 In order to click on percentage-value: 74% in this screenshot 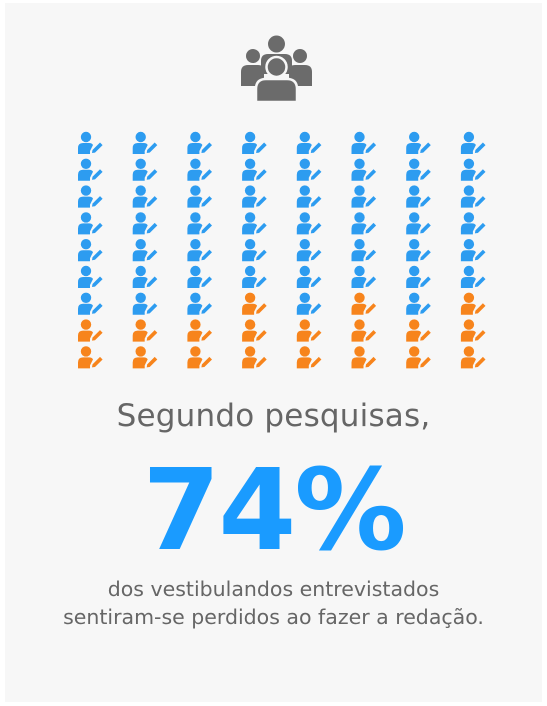, I will do `click(274, 511)`.